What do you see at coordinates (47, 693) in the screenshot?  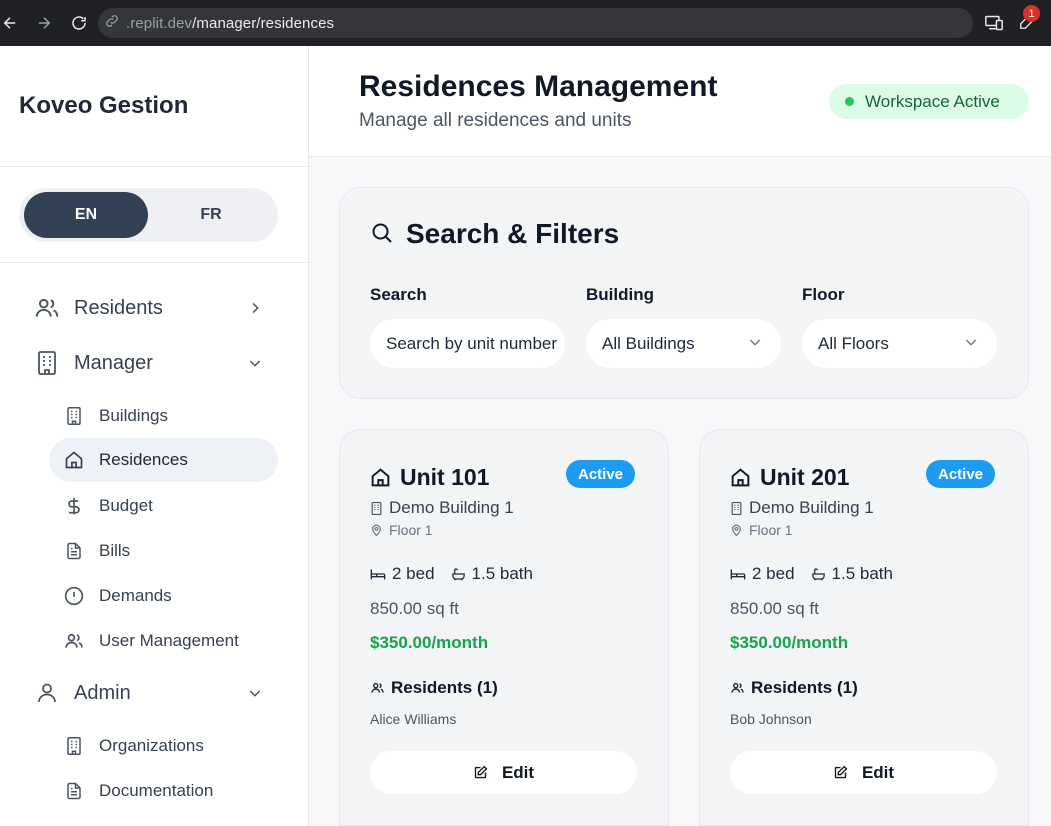 I see `user-icon` at bounding box center [47, 693].